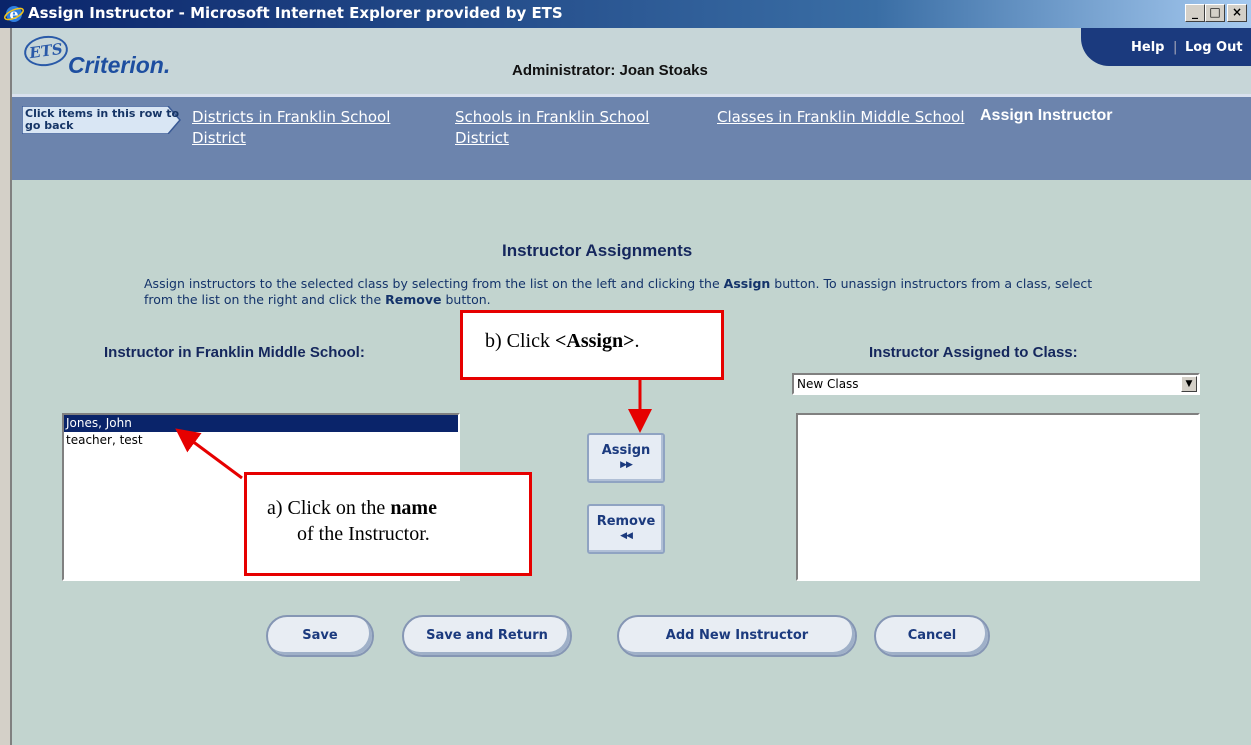 The height and width of the screenshot is (745, 1251). What do you see at coordinates (261, 440) in the screenshot?
I see `list-item-teacher-test: teacher, test` at bounding box center [261, 440].